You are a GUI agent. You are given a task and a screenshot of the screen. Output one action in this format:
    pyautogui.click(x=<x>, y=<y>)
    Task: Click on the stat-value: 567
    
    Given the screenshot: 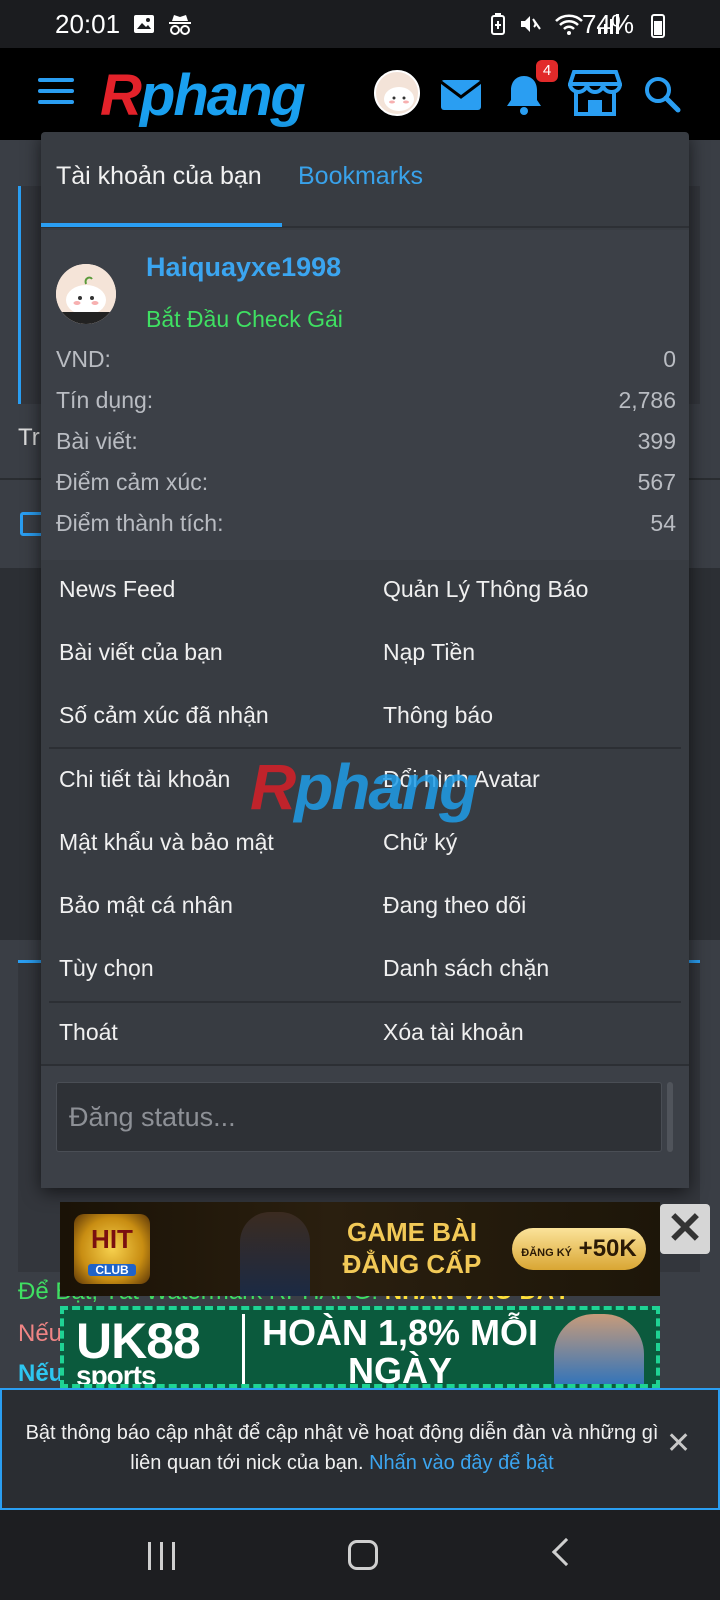 What is the action you would take?
    pyautogui.click(x=657, y=482)
    